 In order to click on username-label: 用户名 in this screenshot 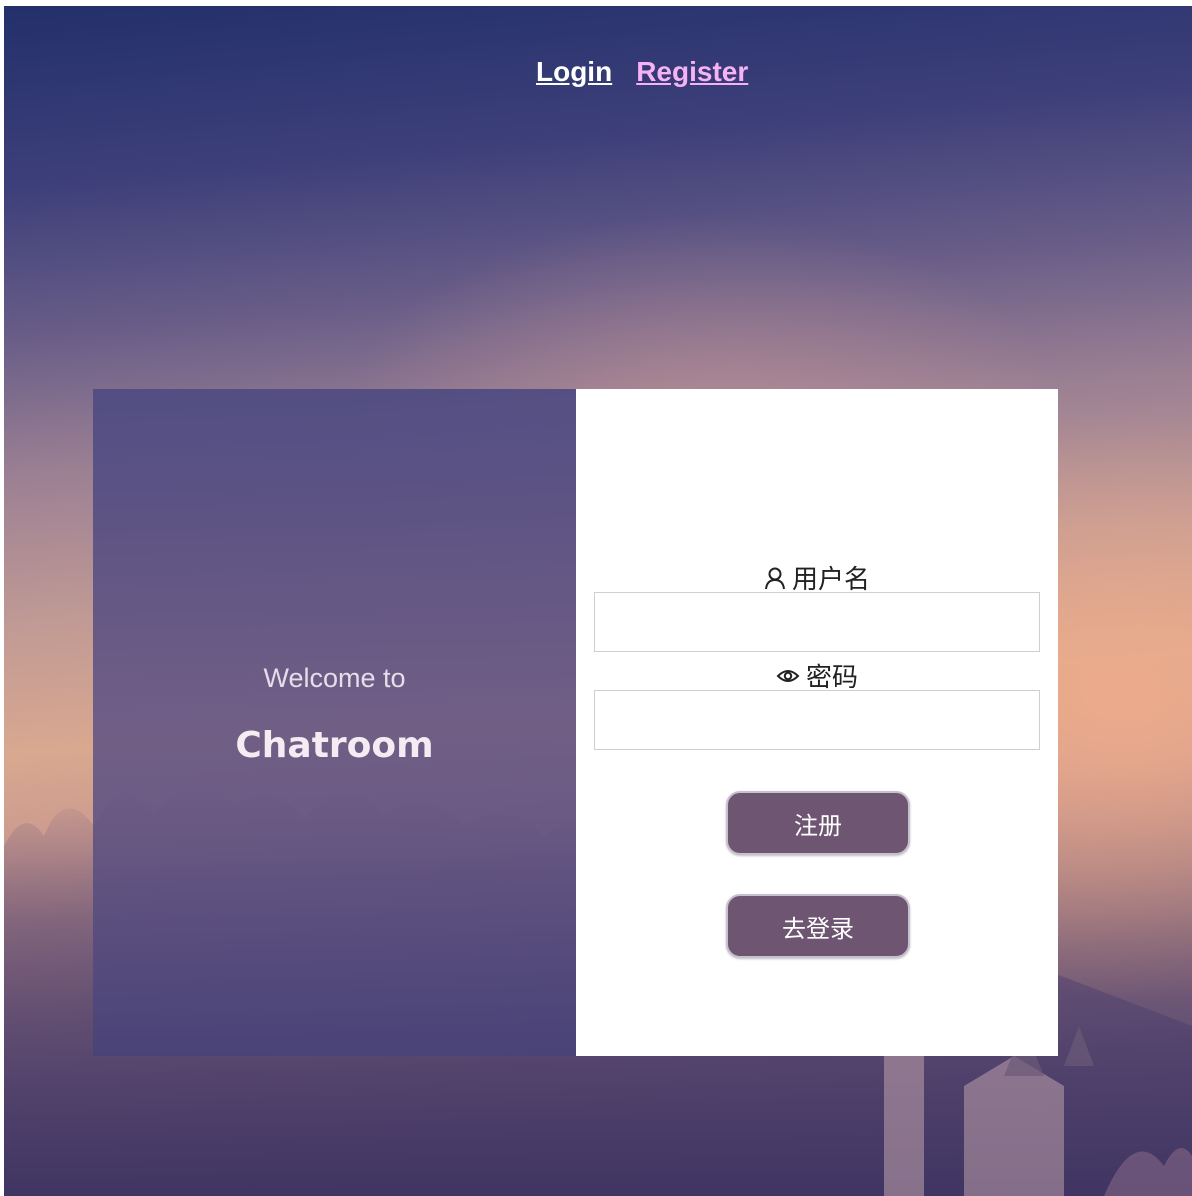, I will do `click(817, 577)`.